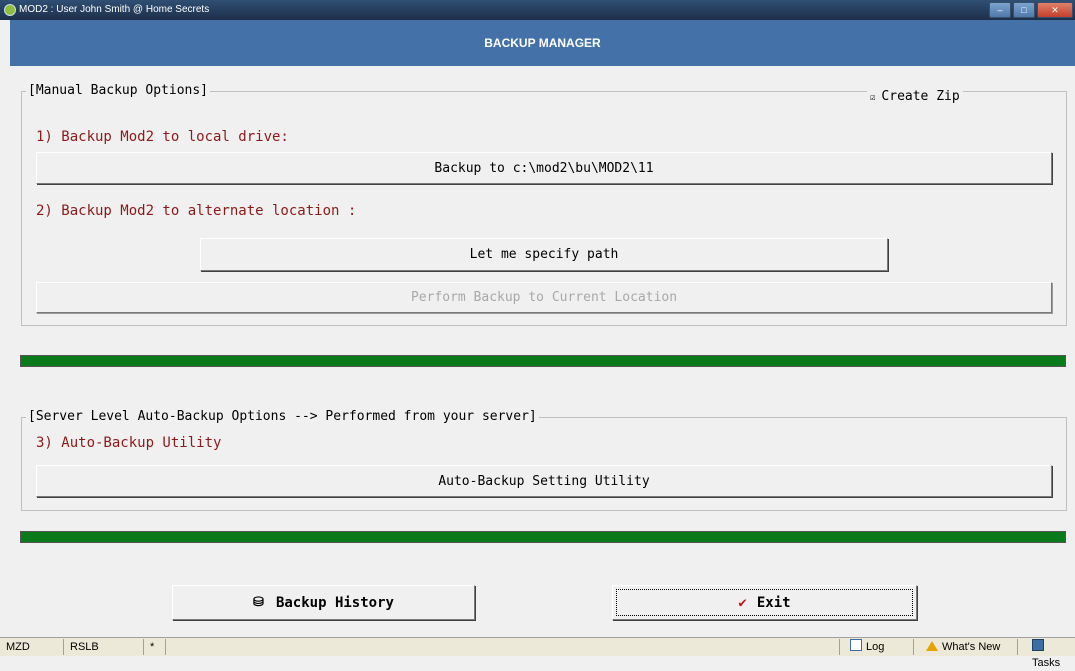  I want to click on minimize-icon: –, so click(1000, 10).